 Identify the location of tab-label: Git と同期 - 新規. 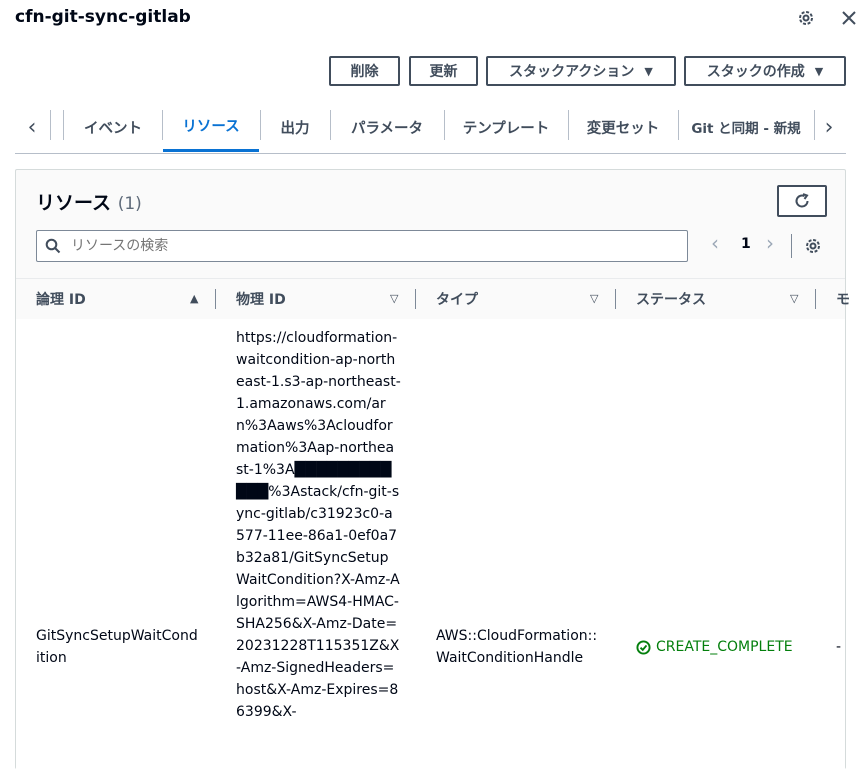
(746, 129).